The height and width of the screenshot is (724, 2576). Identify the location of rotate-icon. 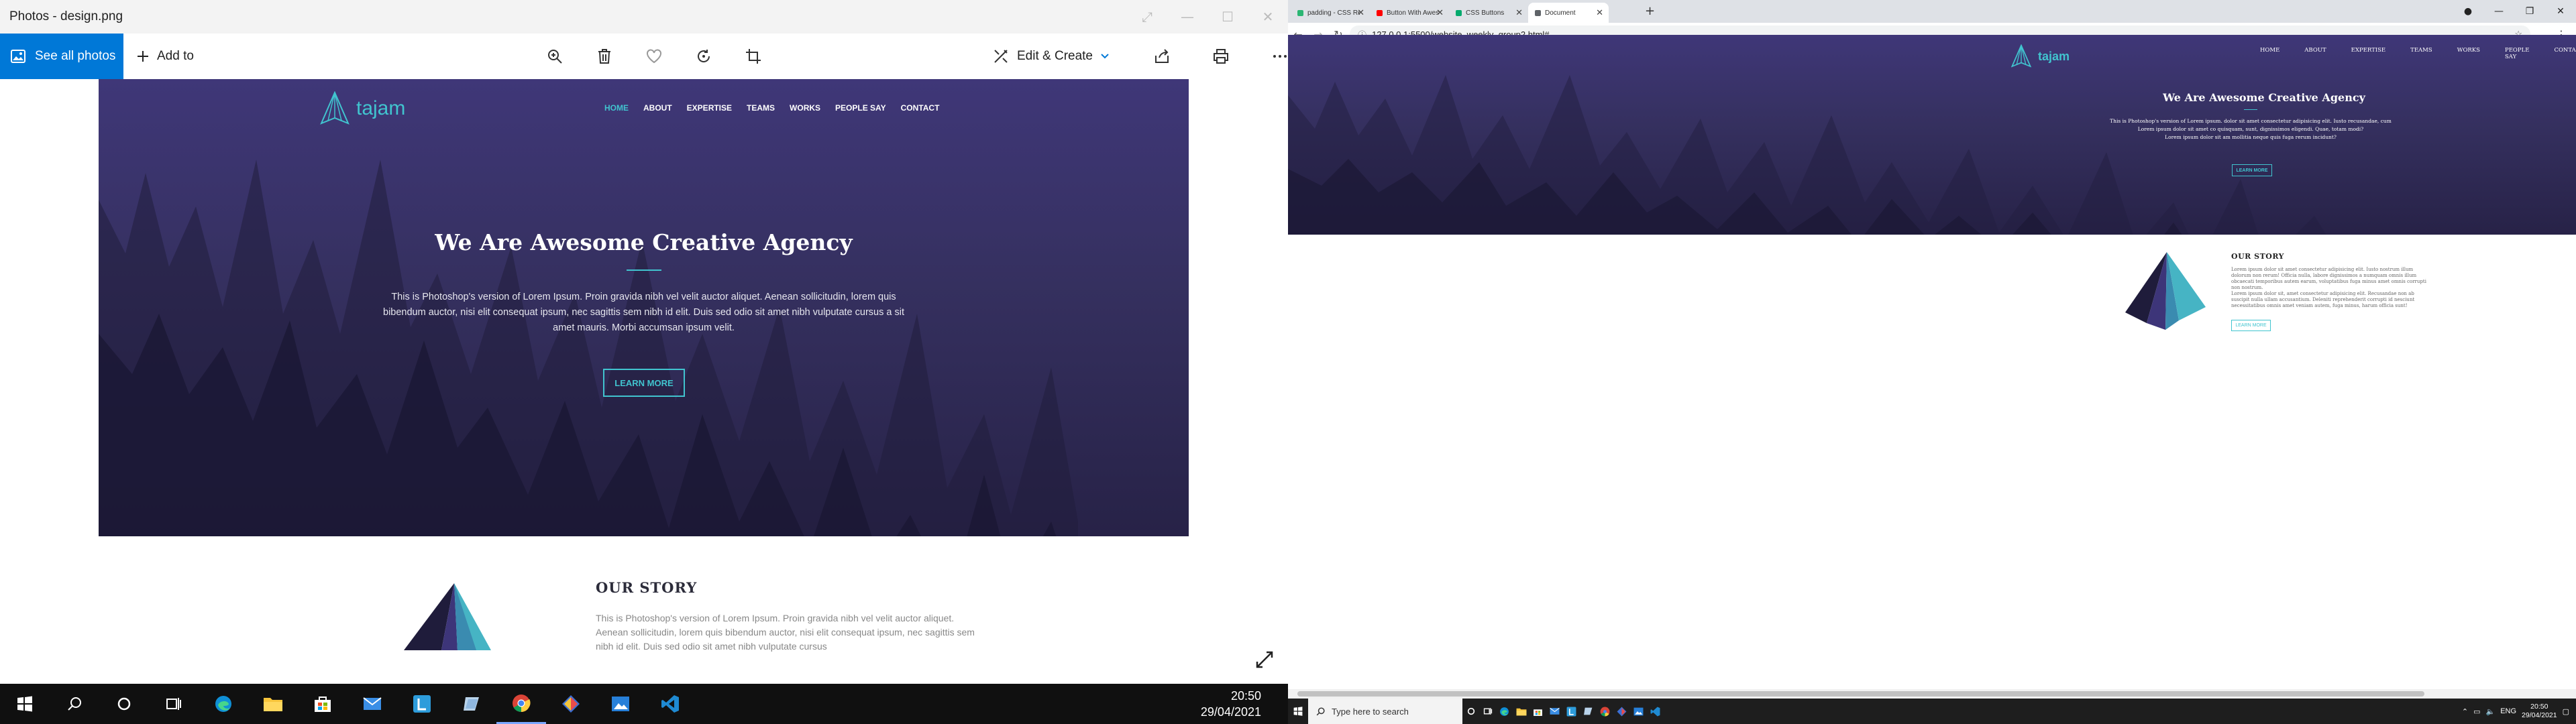
(704, 56).